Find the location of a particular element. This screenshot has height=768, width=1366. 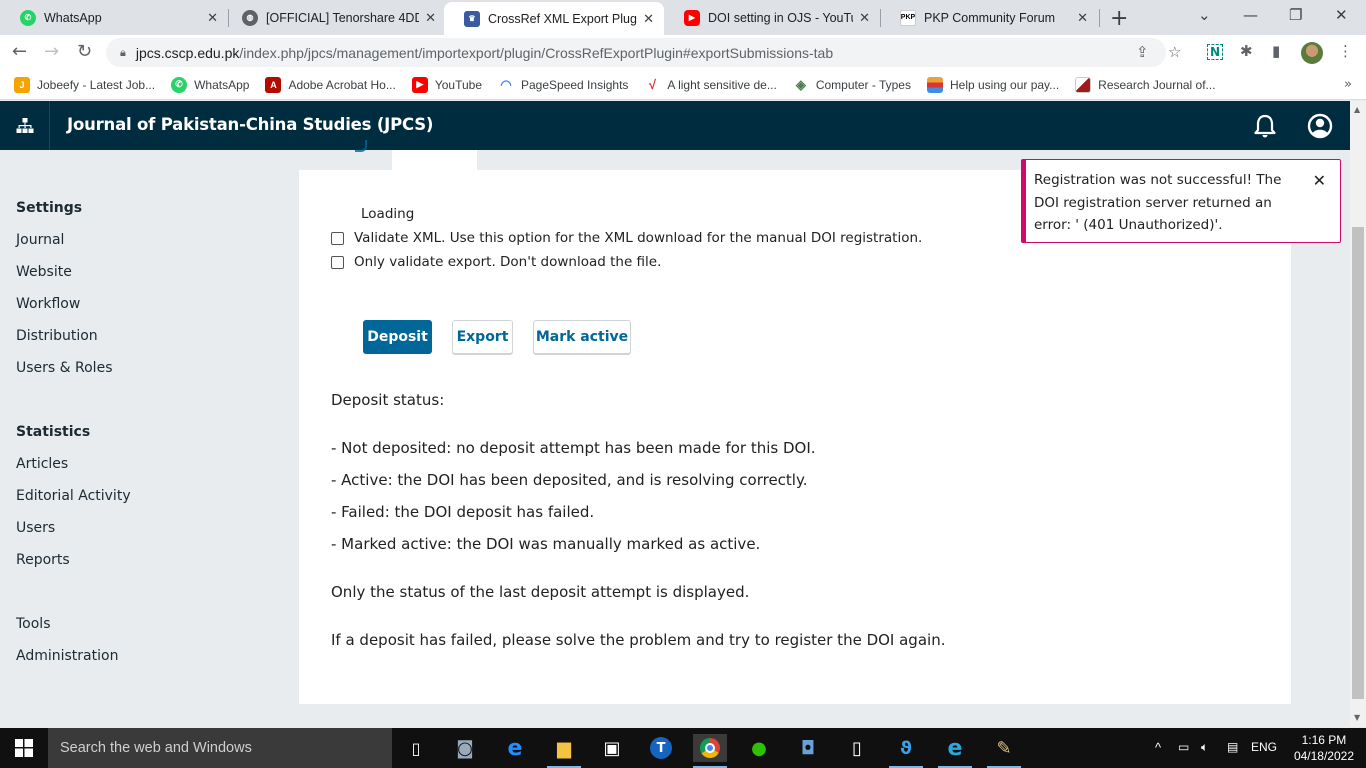

scroll-up-arrow-icon: ▲ is located at coordinates (1357, 109).